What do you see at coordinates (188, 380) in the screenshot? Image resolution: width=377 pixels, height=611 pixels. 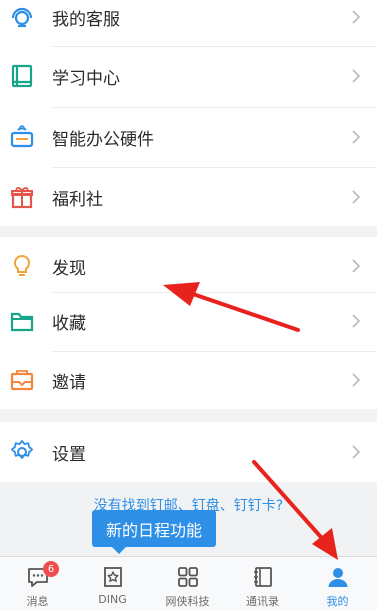 I see `menu-item-invite: 邀请` at bounding box center [188, 380].